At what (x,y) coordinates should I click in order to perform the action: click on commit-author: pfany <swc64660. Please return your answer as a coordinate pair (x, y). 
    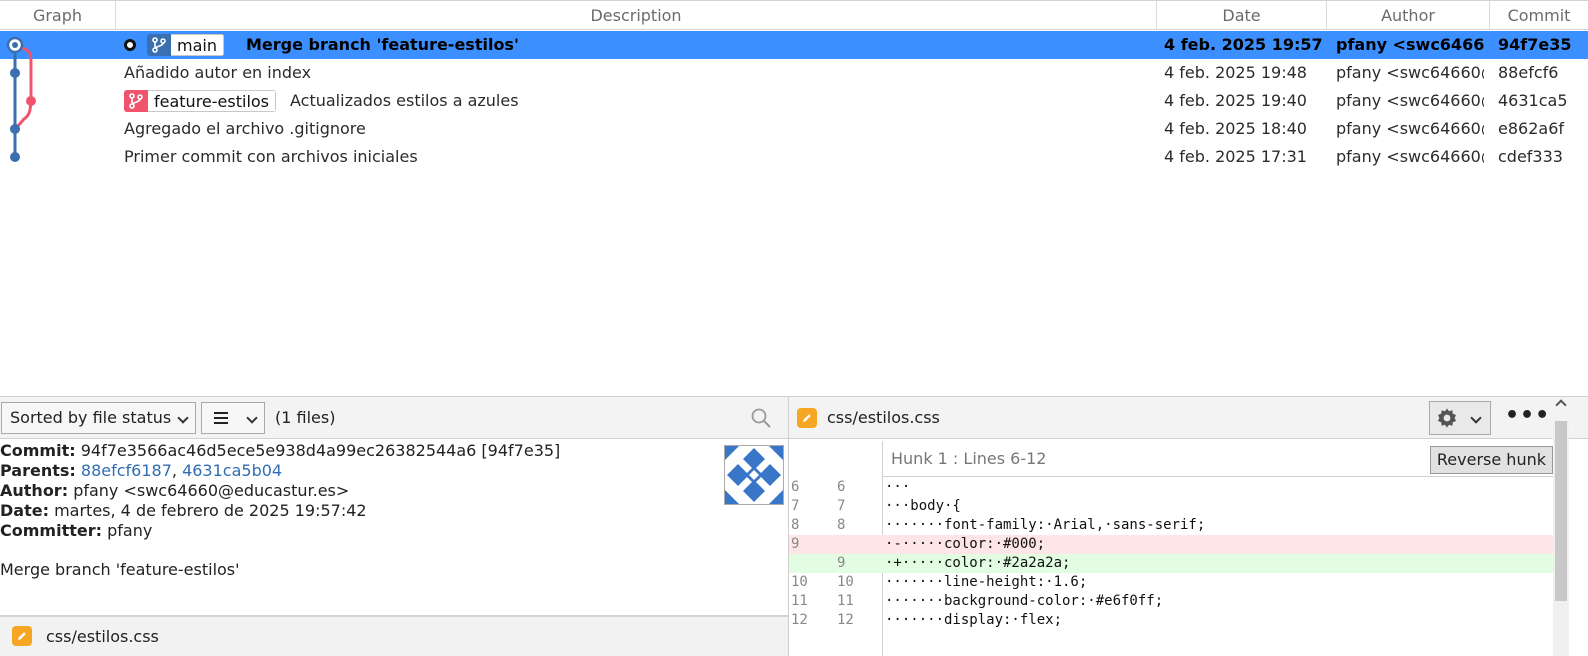
    Looking at the image, I should click on (1410, 44).